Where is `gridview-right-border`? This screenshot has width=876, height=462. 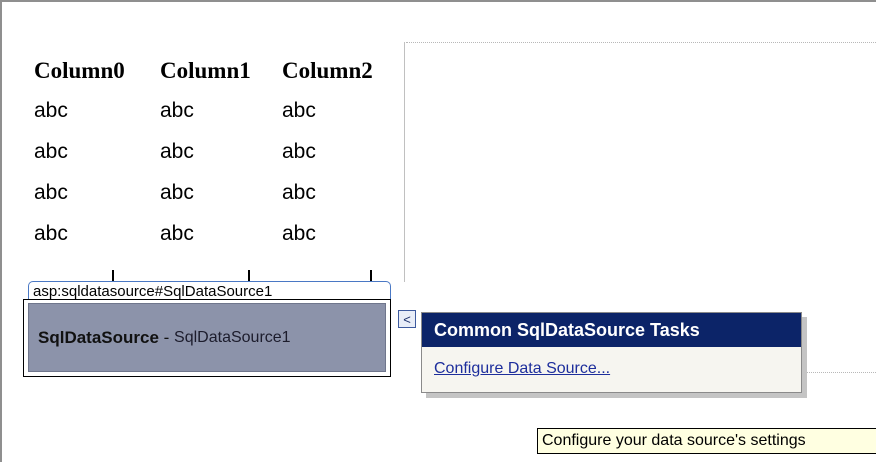 gridview-right-border is located at coordinates (404, 162).